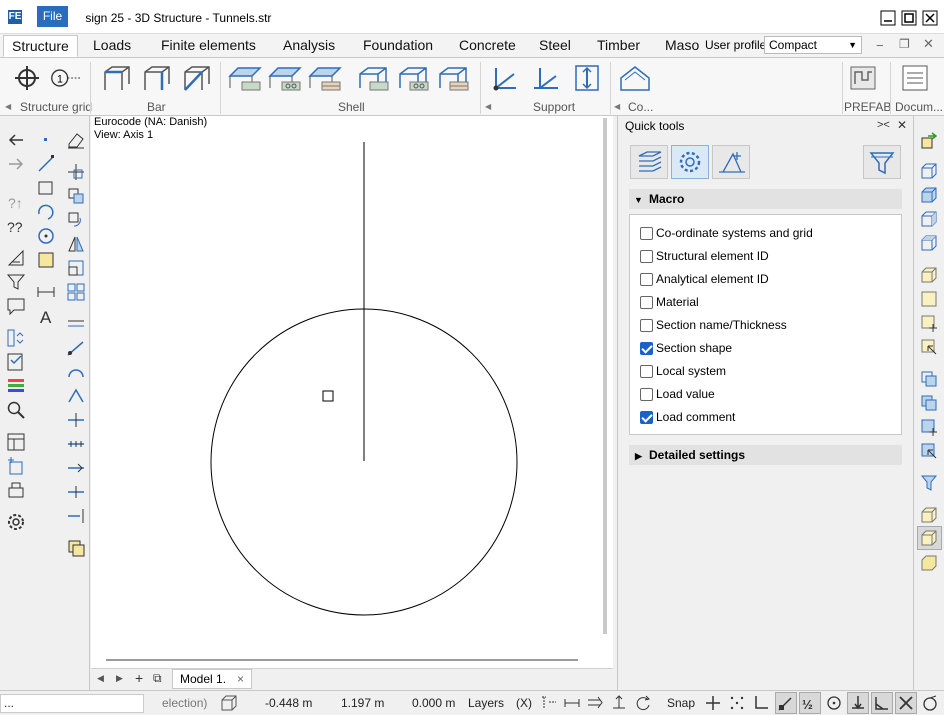 This screenshot has width=944, height=715. What do you see at coordinates (810, 703) in the screenshot?
I see `snap-midpoint-icon: ½` at bounding box center [810, 703].